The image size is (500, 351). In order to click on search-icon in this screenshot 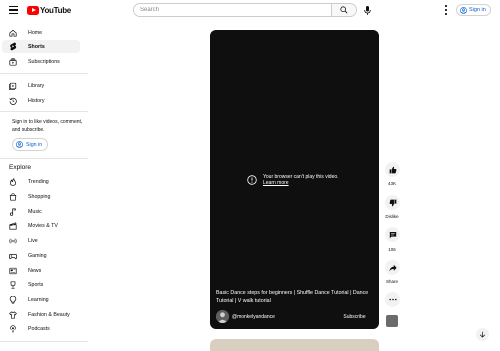, I will do `click(344, 10)`.